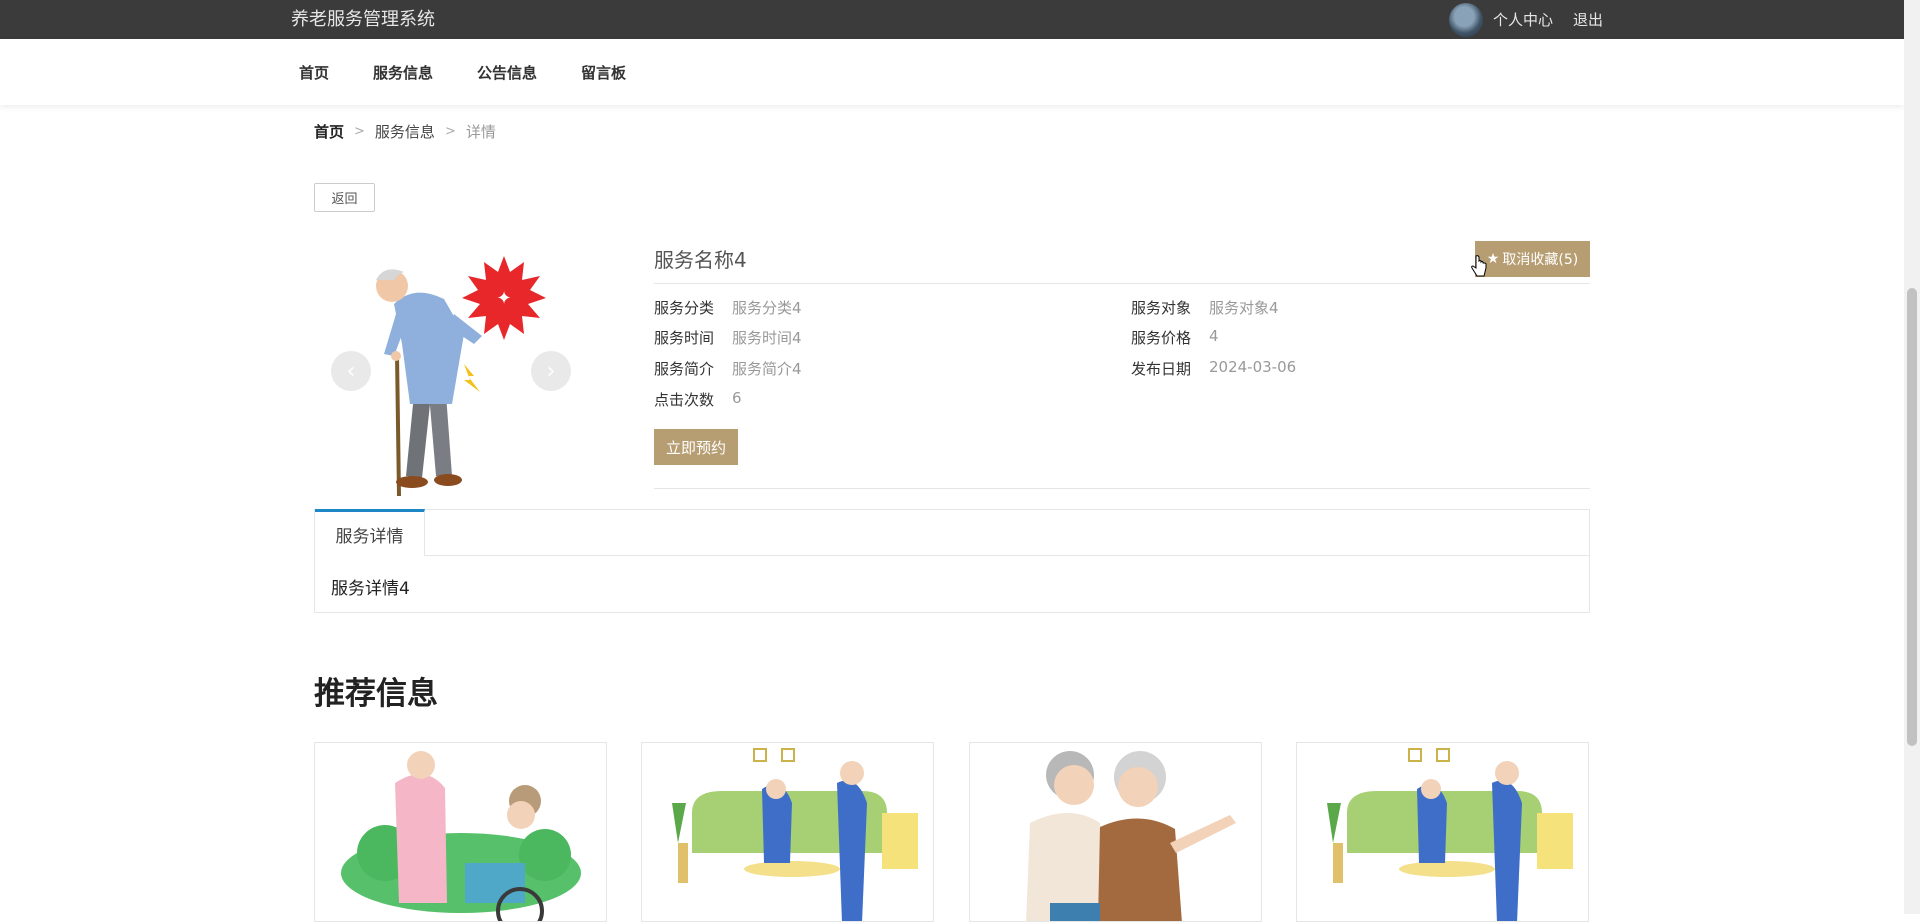 The image size is (1920, 922). I want to click on field-value: 4, so click(1214, 336).